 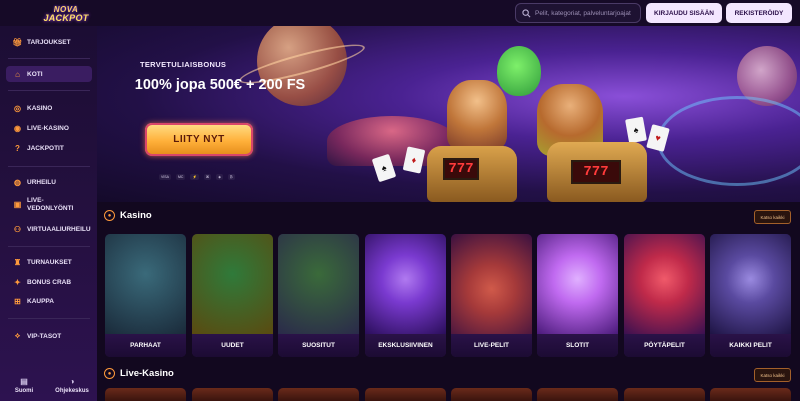 I want to click on sidebar-item-label: TARJOUKSET, so click(x=49, y=42).